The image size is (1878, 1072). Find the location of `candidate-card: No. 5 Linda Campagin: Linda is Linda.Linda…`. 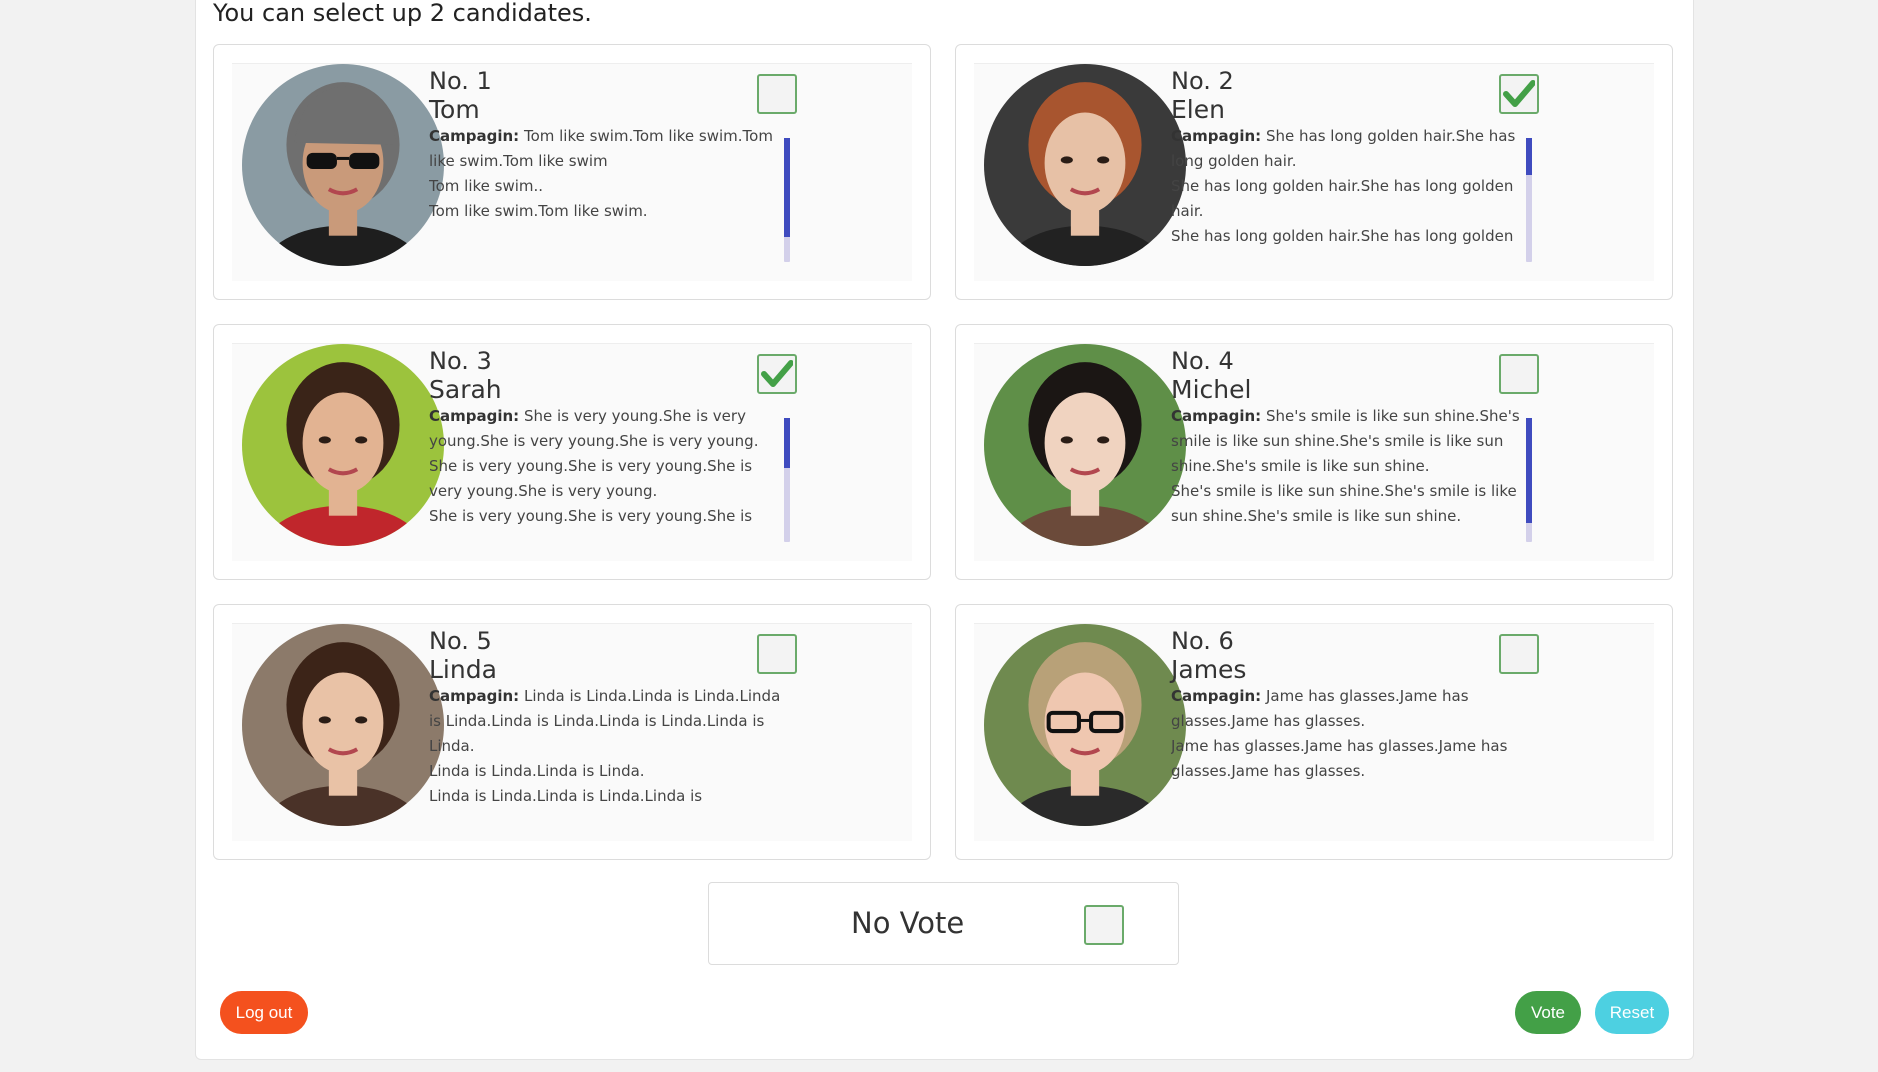

candidate-card: No. 5 Linda Campagin: Linda is Linda.Linda… is located at coordinates (572, 732).